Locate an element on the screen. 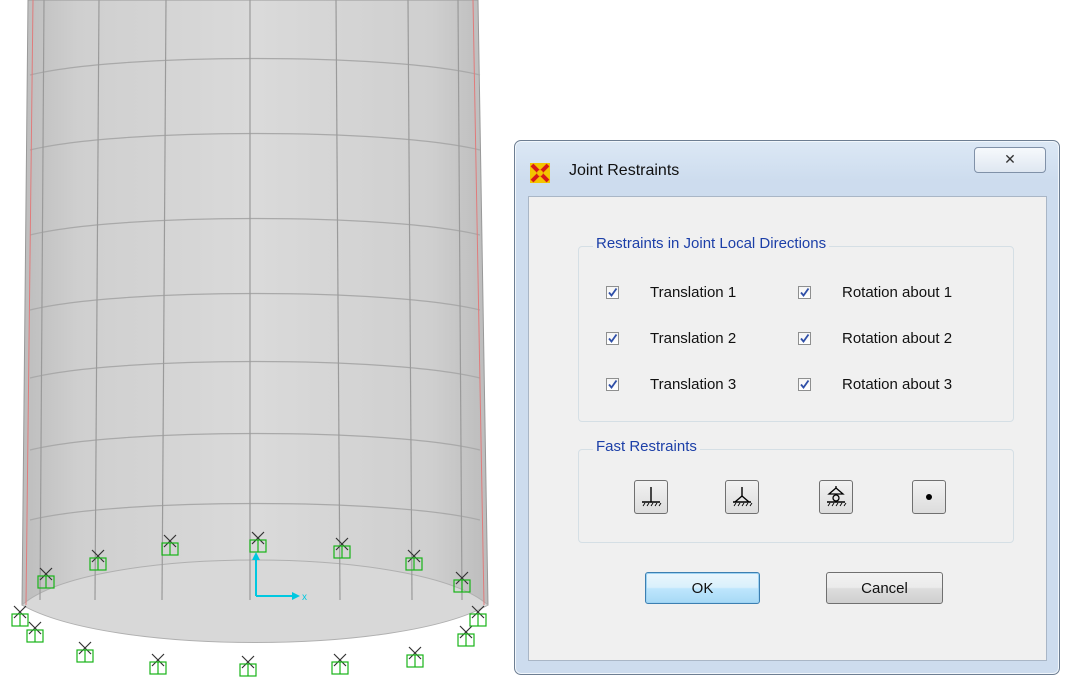  roller-support-icon is located at coordinates (837, 496).